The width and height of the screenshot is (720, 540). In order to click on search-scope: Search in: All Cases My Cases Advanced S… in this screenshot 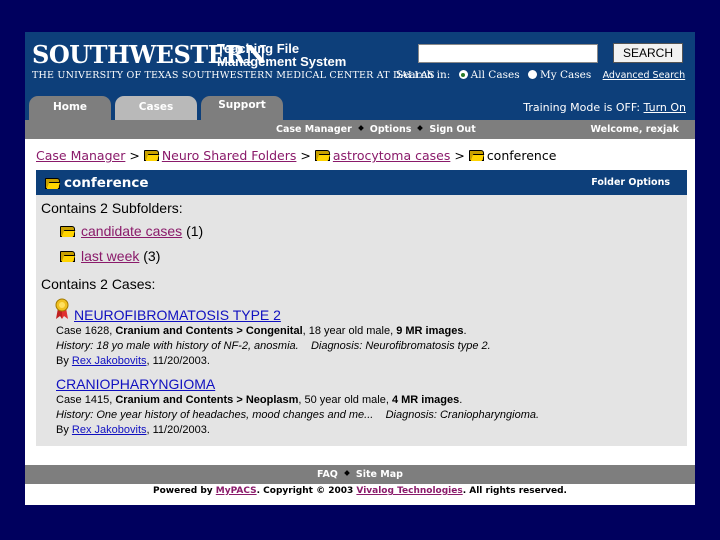, I will do `click(540, 75)`.